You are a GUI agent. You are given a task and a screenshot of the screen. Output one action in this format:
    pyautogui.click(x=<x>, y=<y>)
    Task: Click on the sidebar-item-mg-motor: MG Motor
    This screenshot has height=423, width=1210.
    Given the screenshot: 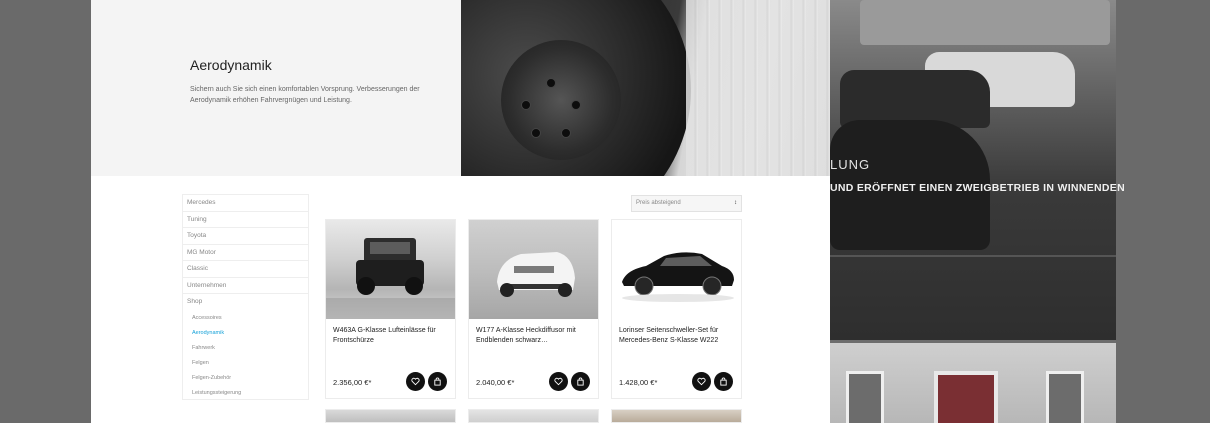 What is the action you would take?
    pyautogui.click(x=245, y=253)
    